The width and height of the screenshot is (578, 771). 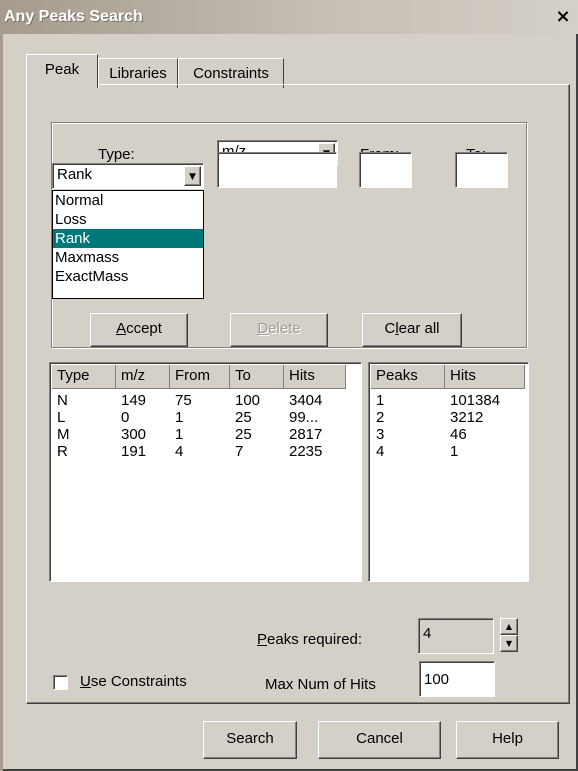 What do you see at coordinates (128, 238) in the screenshot?
I see `type-option: Rank` at bounding box center [128, 238].